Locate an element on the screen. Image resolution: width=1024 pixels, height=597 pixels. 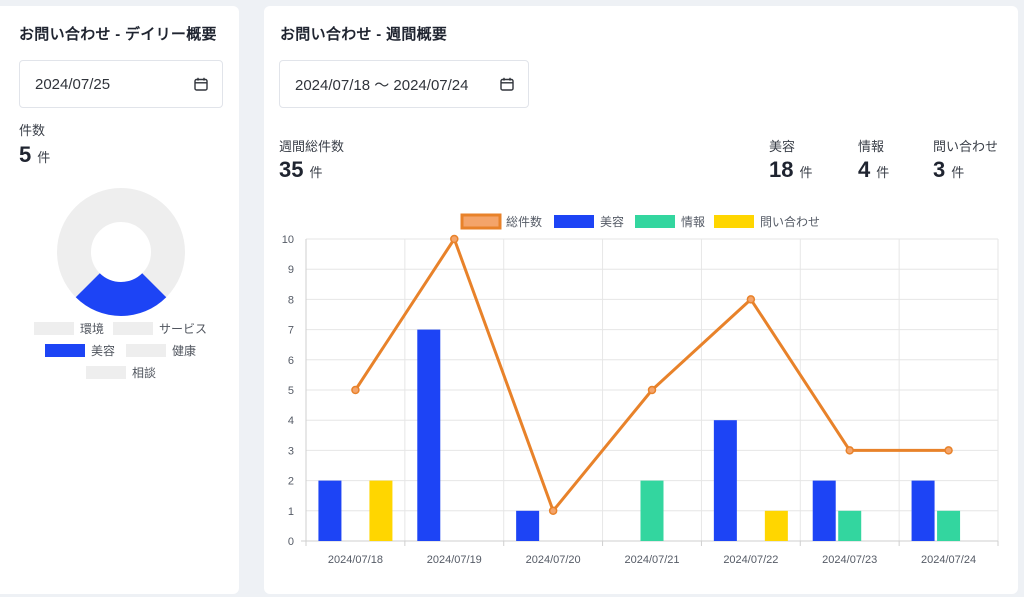
y-tick-label: 9 is located at coordinates (291, 270).